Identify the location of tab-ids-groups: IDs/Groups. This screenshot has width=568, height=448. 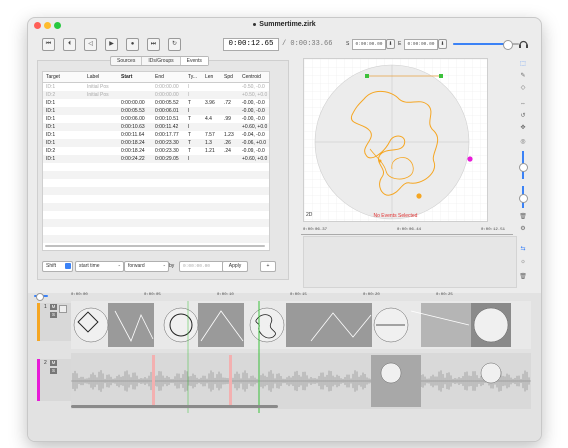
(161, 61).